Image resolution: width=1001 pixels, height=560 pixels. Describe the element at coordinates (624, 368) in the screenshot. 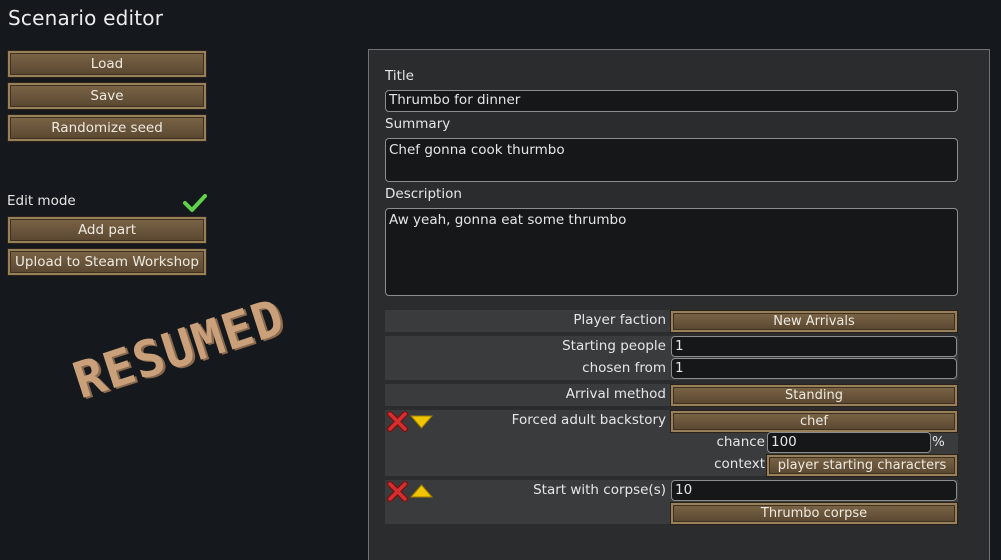

I see `chosen-from-label: chosen from` at that location.